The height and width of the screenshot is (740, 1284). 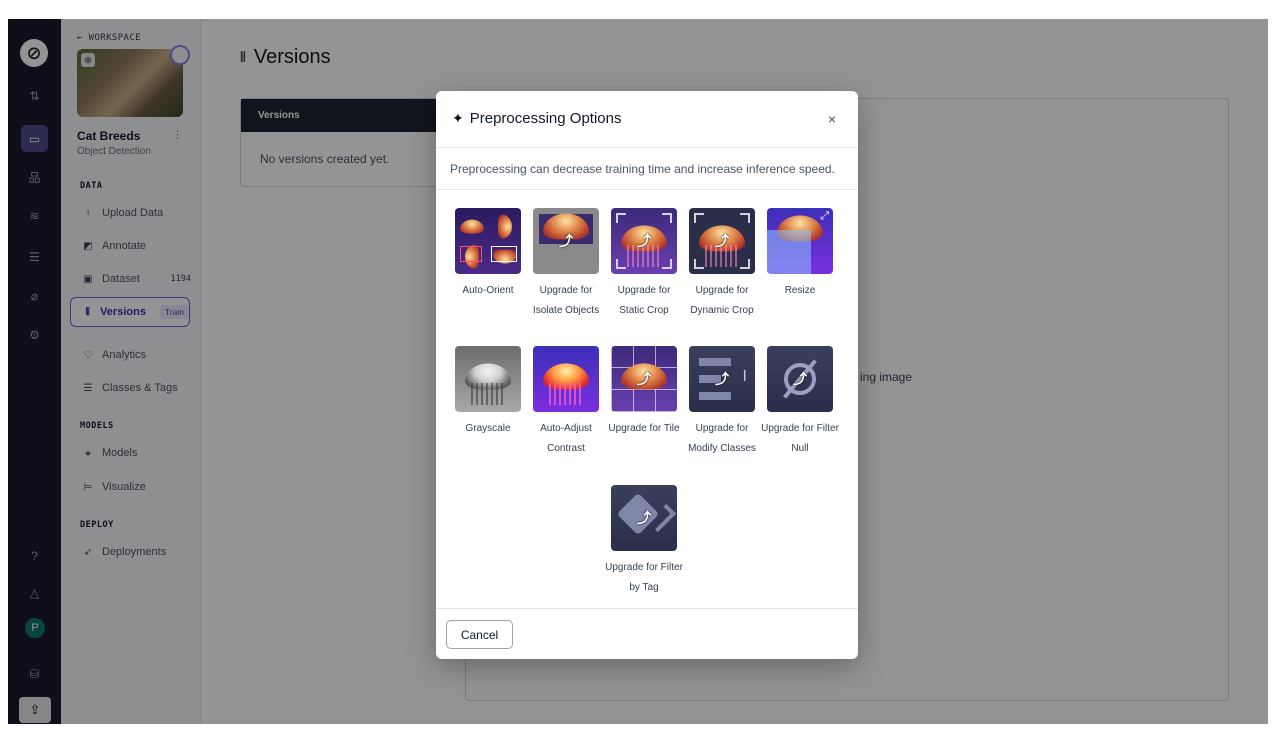 I want to click on option-isolate-objects: ⤴ Upgrade for Isolate Objects, so click(x=566, y=264).